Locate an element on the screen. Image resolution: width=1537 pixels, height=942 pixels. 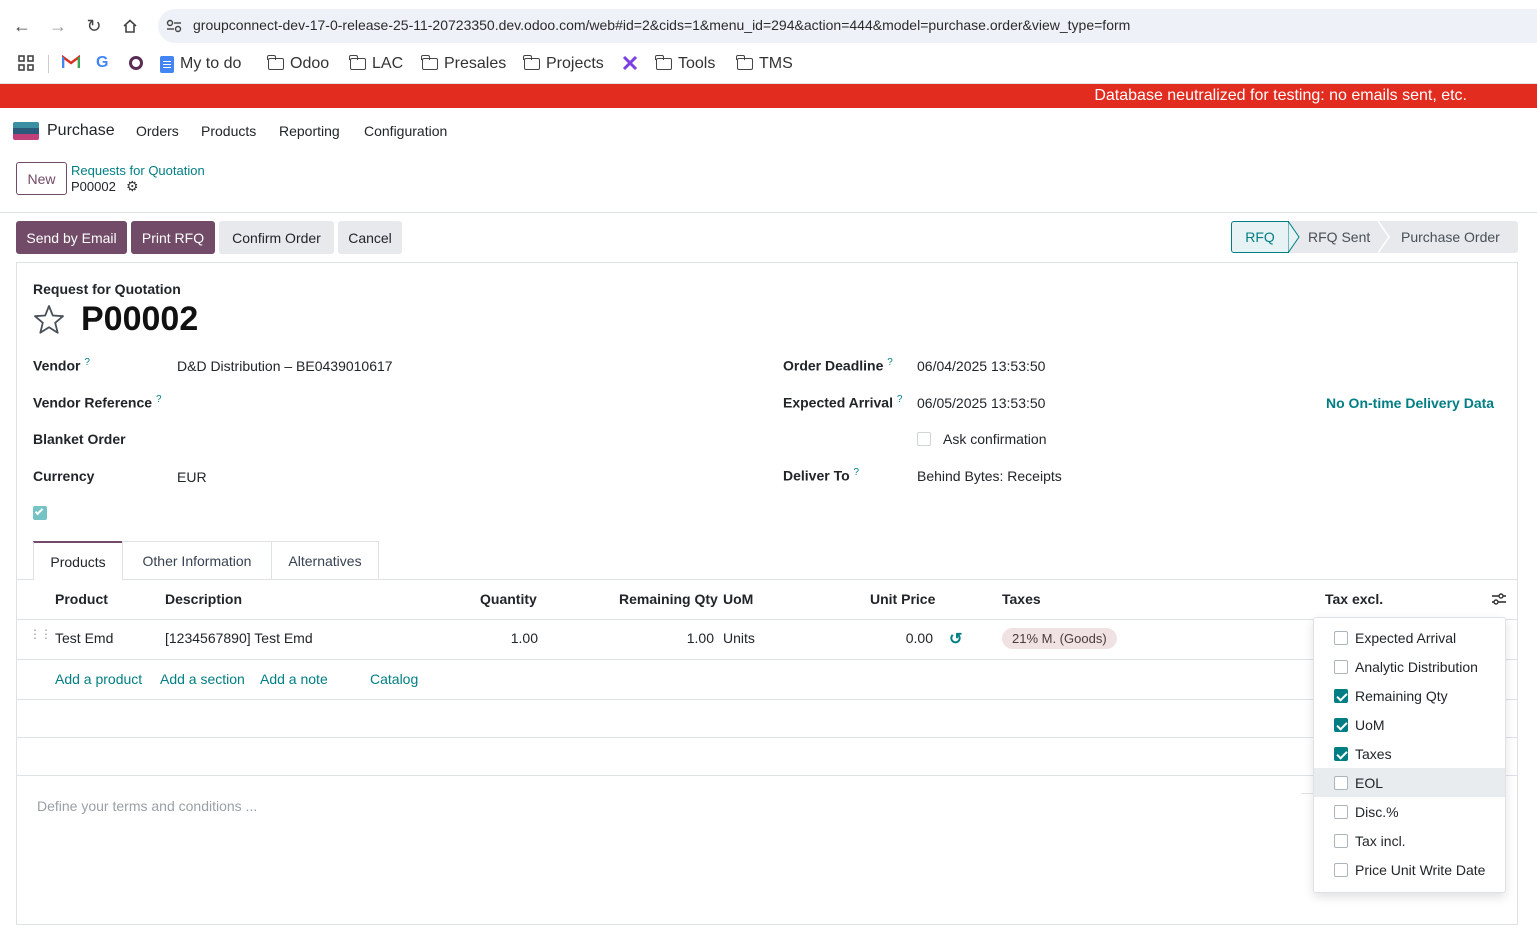
checked-checkbox is located at coordinates (40, 513).